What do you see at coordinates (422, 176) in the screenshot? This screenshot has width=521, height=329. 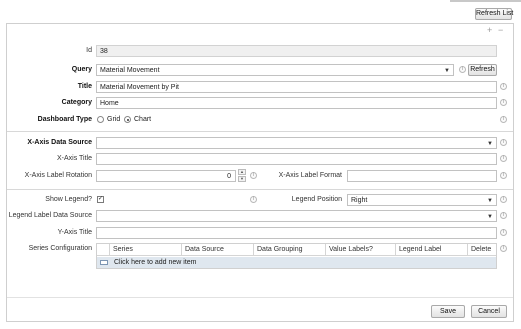 I see `x-axis-label-format-input` at bounding box center [422, 176].